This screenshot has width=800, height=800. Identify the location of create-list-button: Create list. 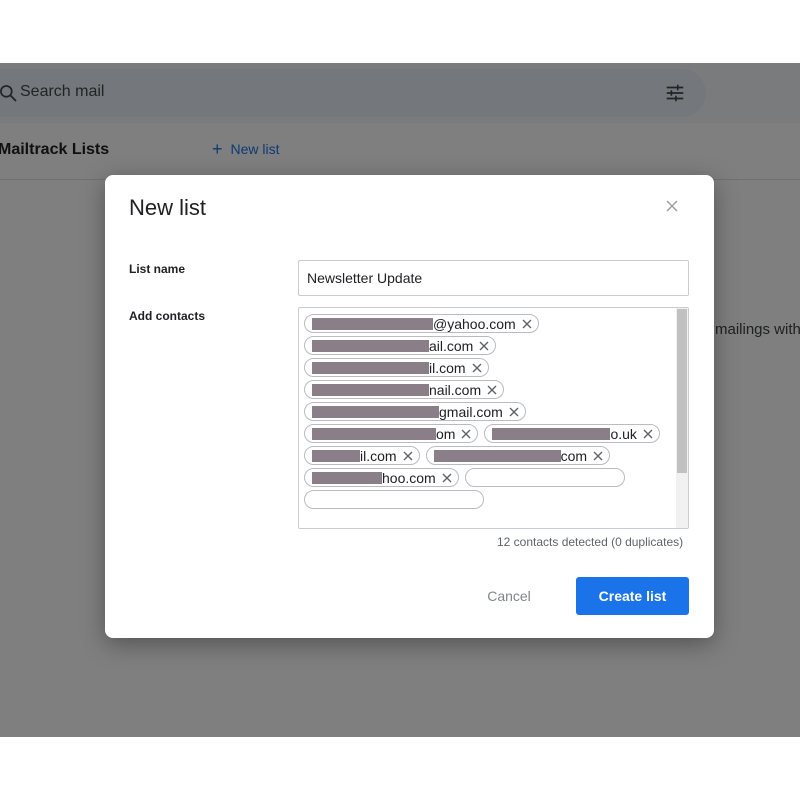
(632, 596).